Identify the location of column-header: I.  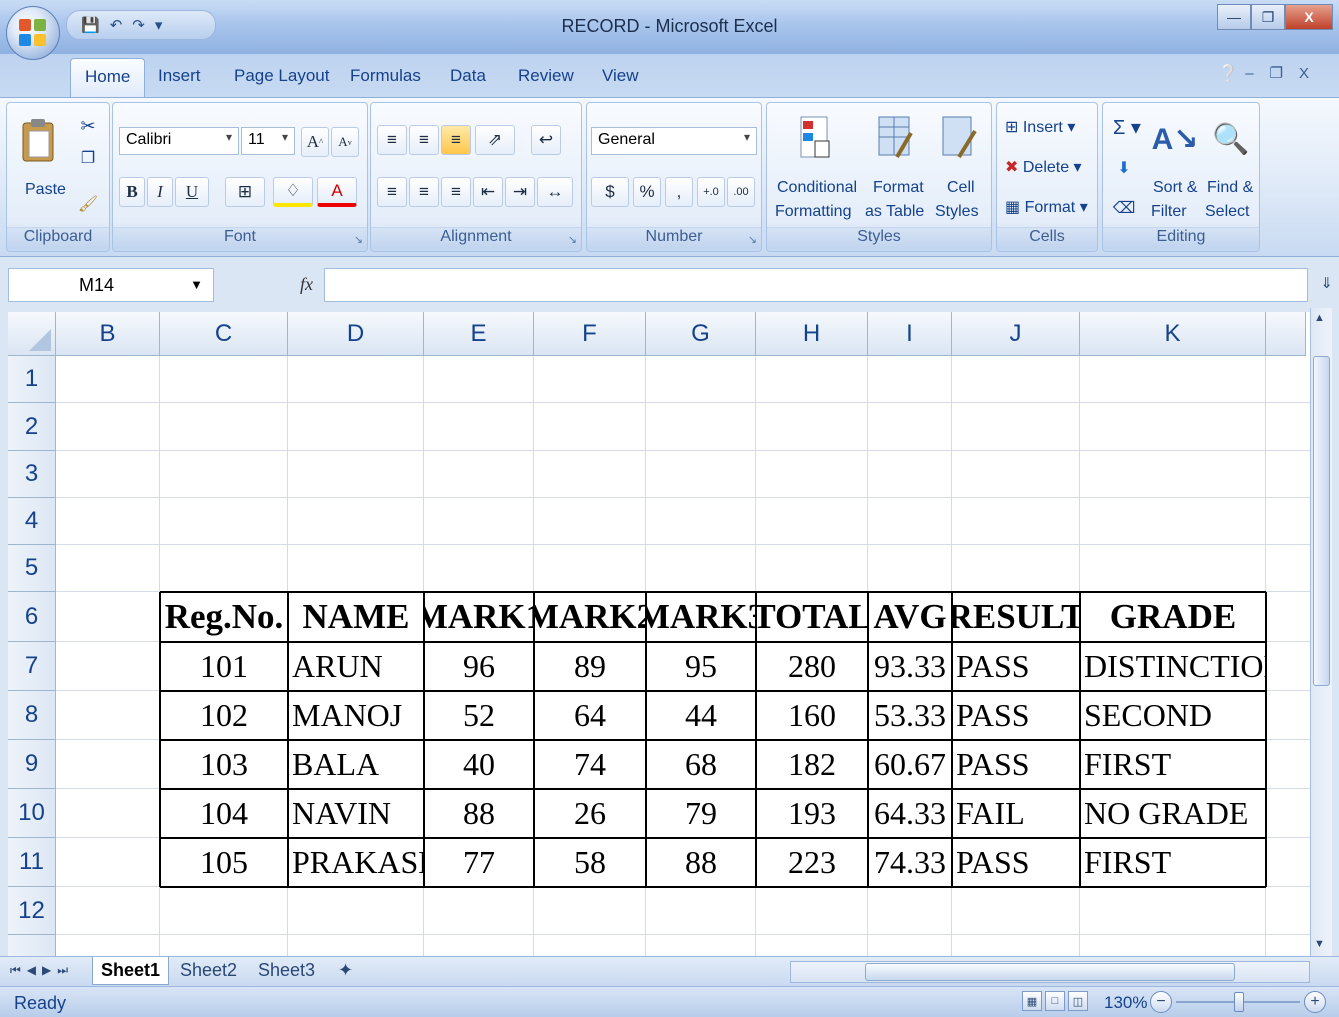
(910, 334).